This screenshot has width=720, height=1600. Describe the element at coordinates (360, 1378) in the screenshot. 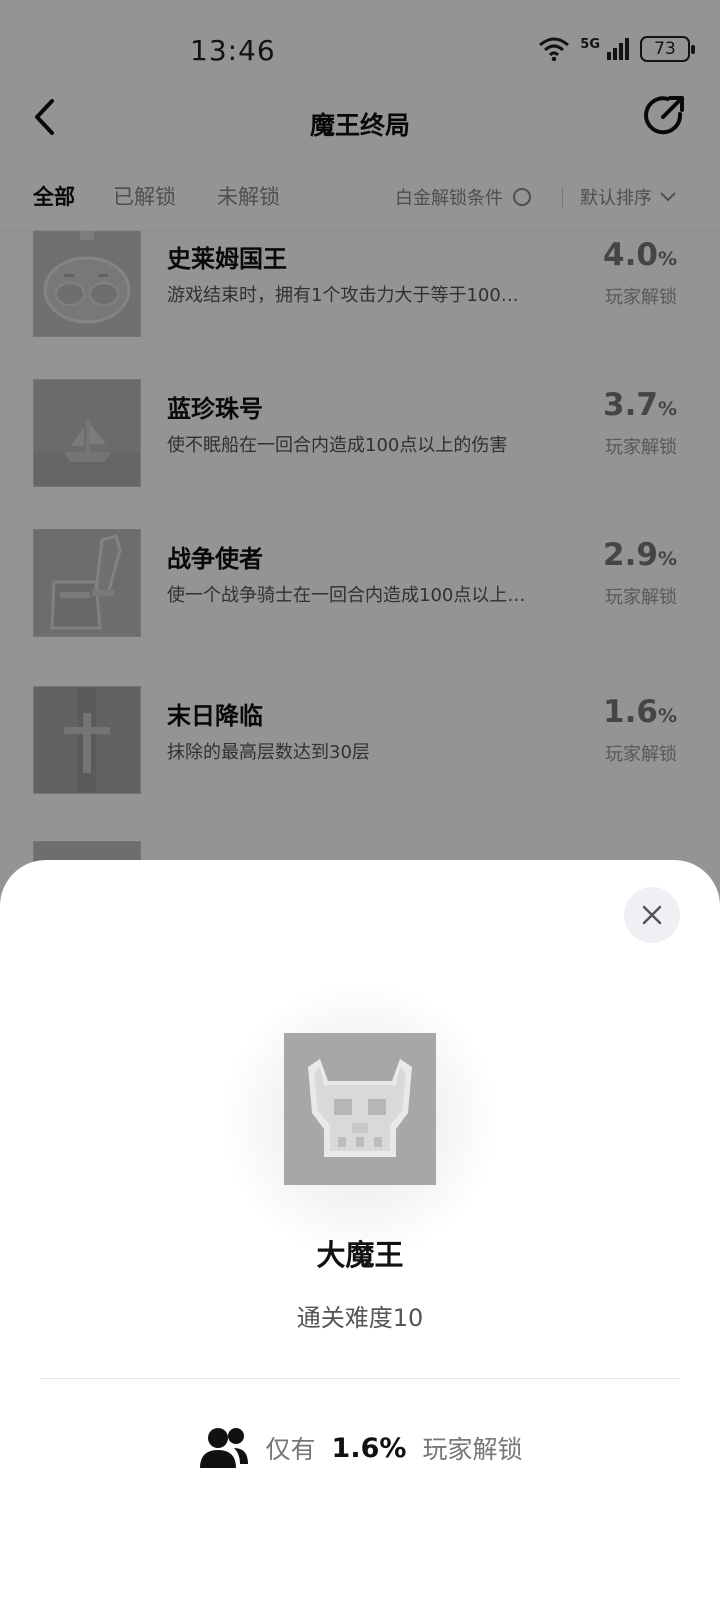

I see `divider` at that location.